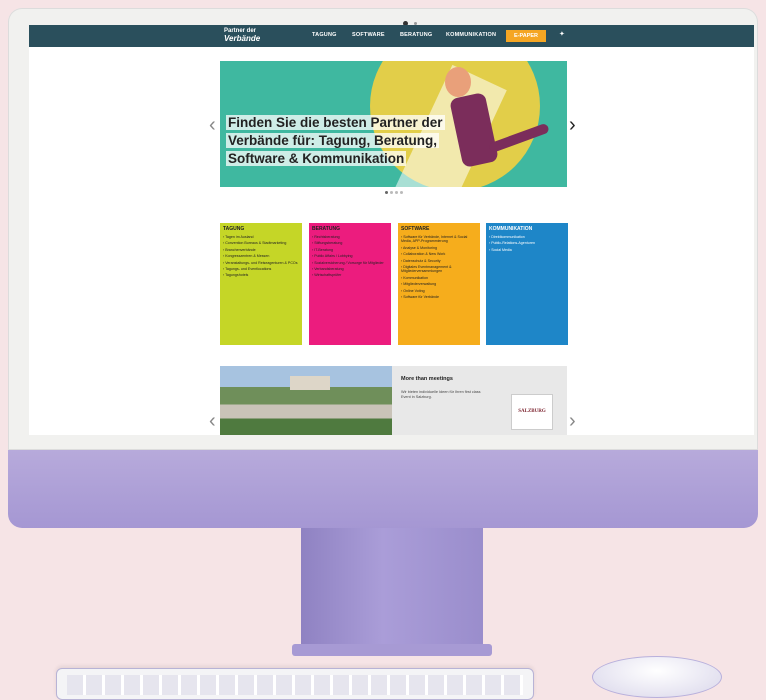 The image size is (766, 700). I want to click on category-title: KOMMUNIKATION, so click(527, 229).